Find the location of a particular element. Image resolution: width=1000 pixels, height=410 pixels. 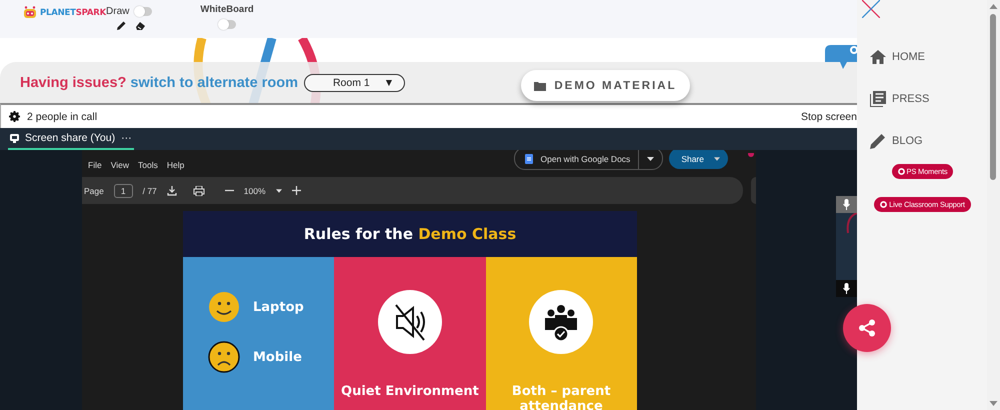

screen-icon is located at coordinates (14, 138).